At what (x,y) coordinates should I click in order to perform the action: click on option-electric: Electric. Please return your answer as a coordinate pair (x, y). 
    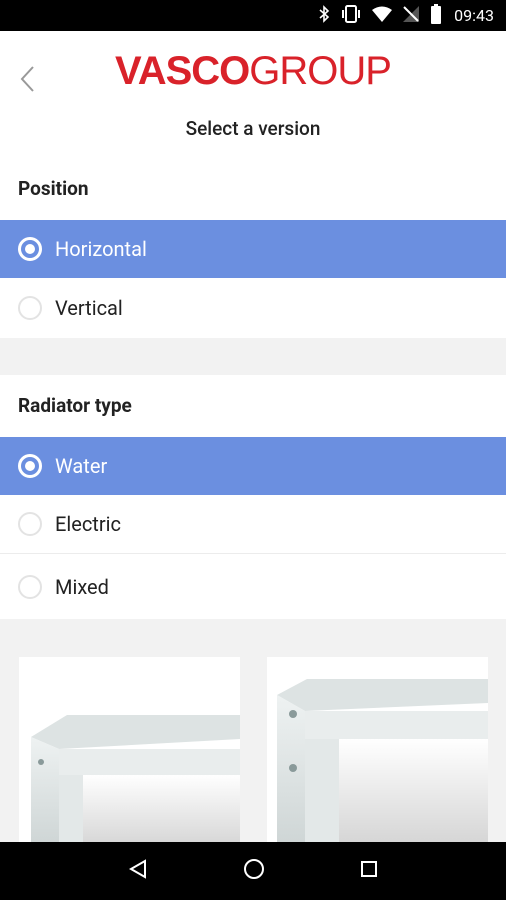
    Looking at the image, I should click on (253, 524).